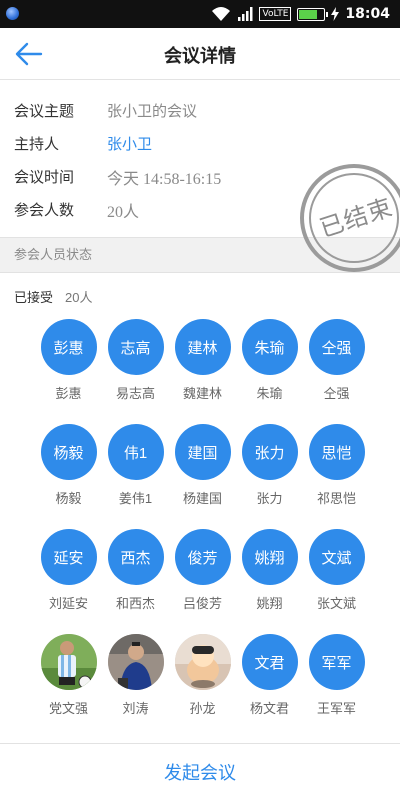 The image size is (400, 800). I want to click on attendee-name: 刘涛, so click(135, 708).